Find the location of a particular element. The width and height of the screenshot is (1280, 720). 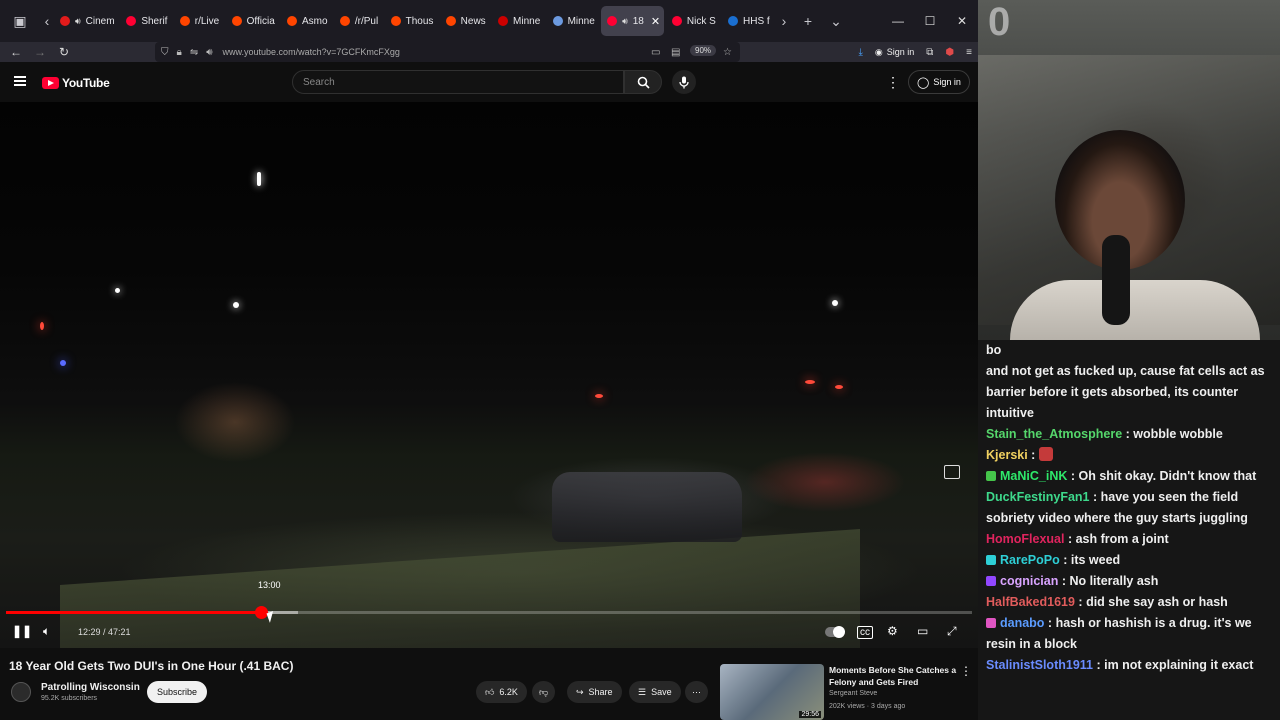

tab-overview-icon: ▣ is located at coordinates (20, 21).